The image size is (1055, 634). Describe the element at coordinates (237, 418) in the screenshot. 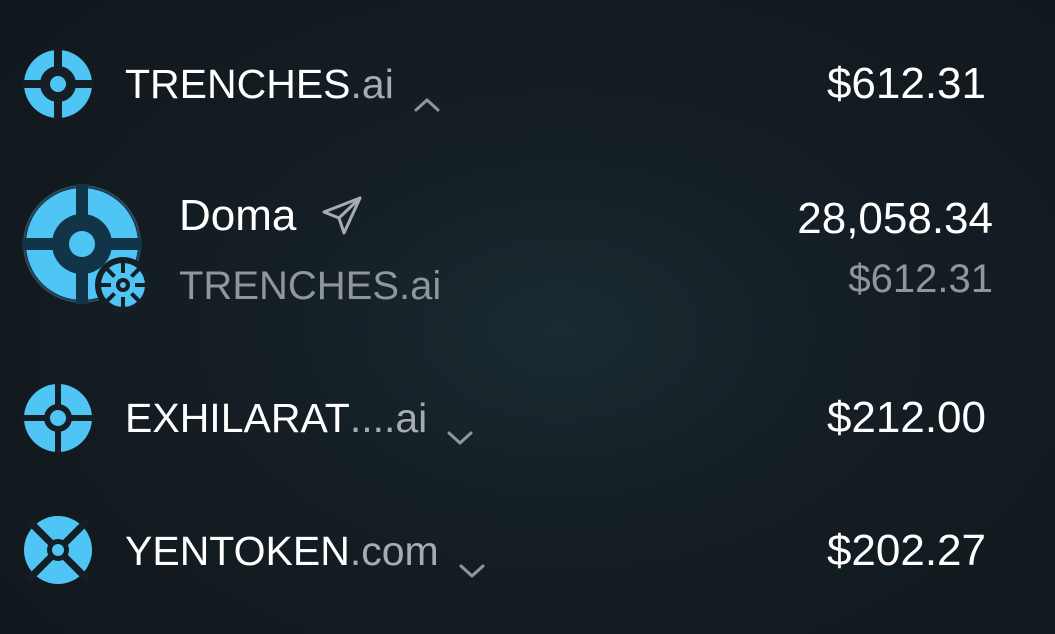

I see `domain-label: EXHILARAT` at that location.